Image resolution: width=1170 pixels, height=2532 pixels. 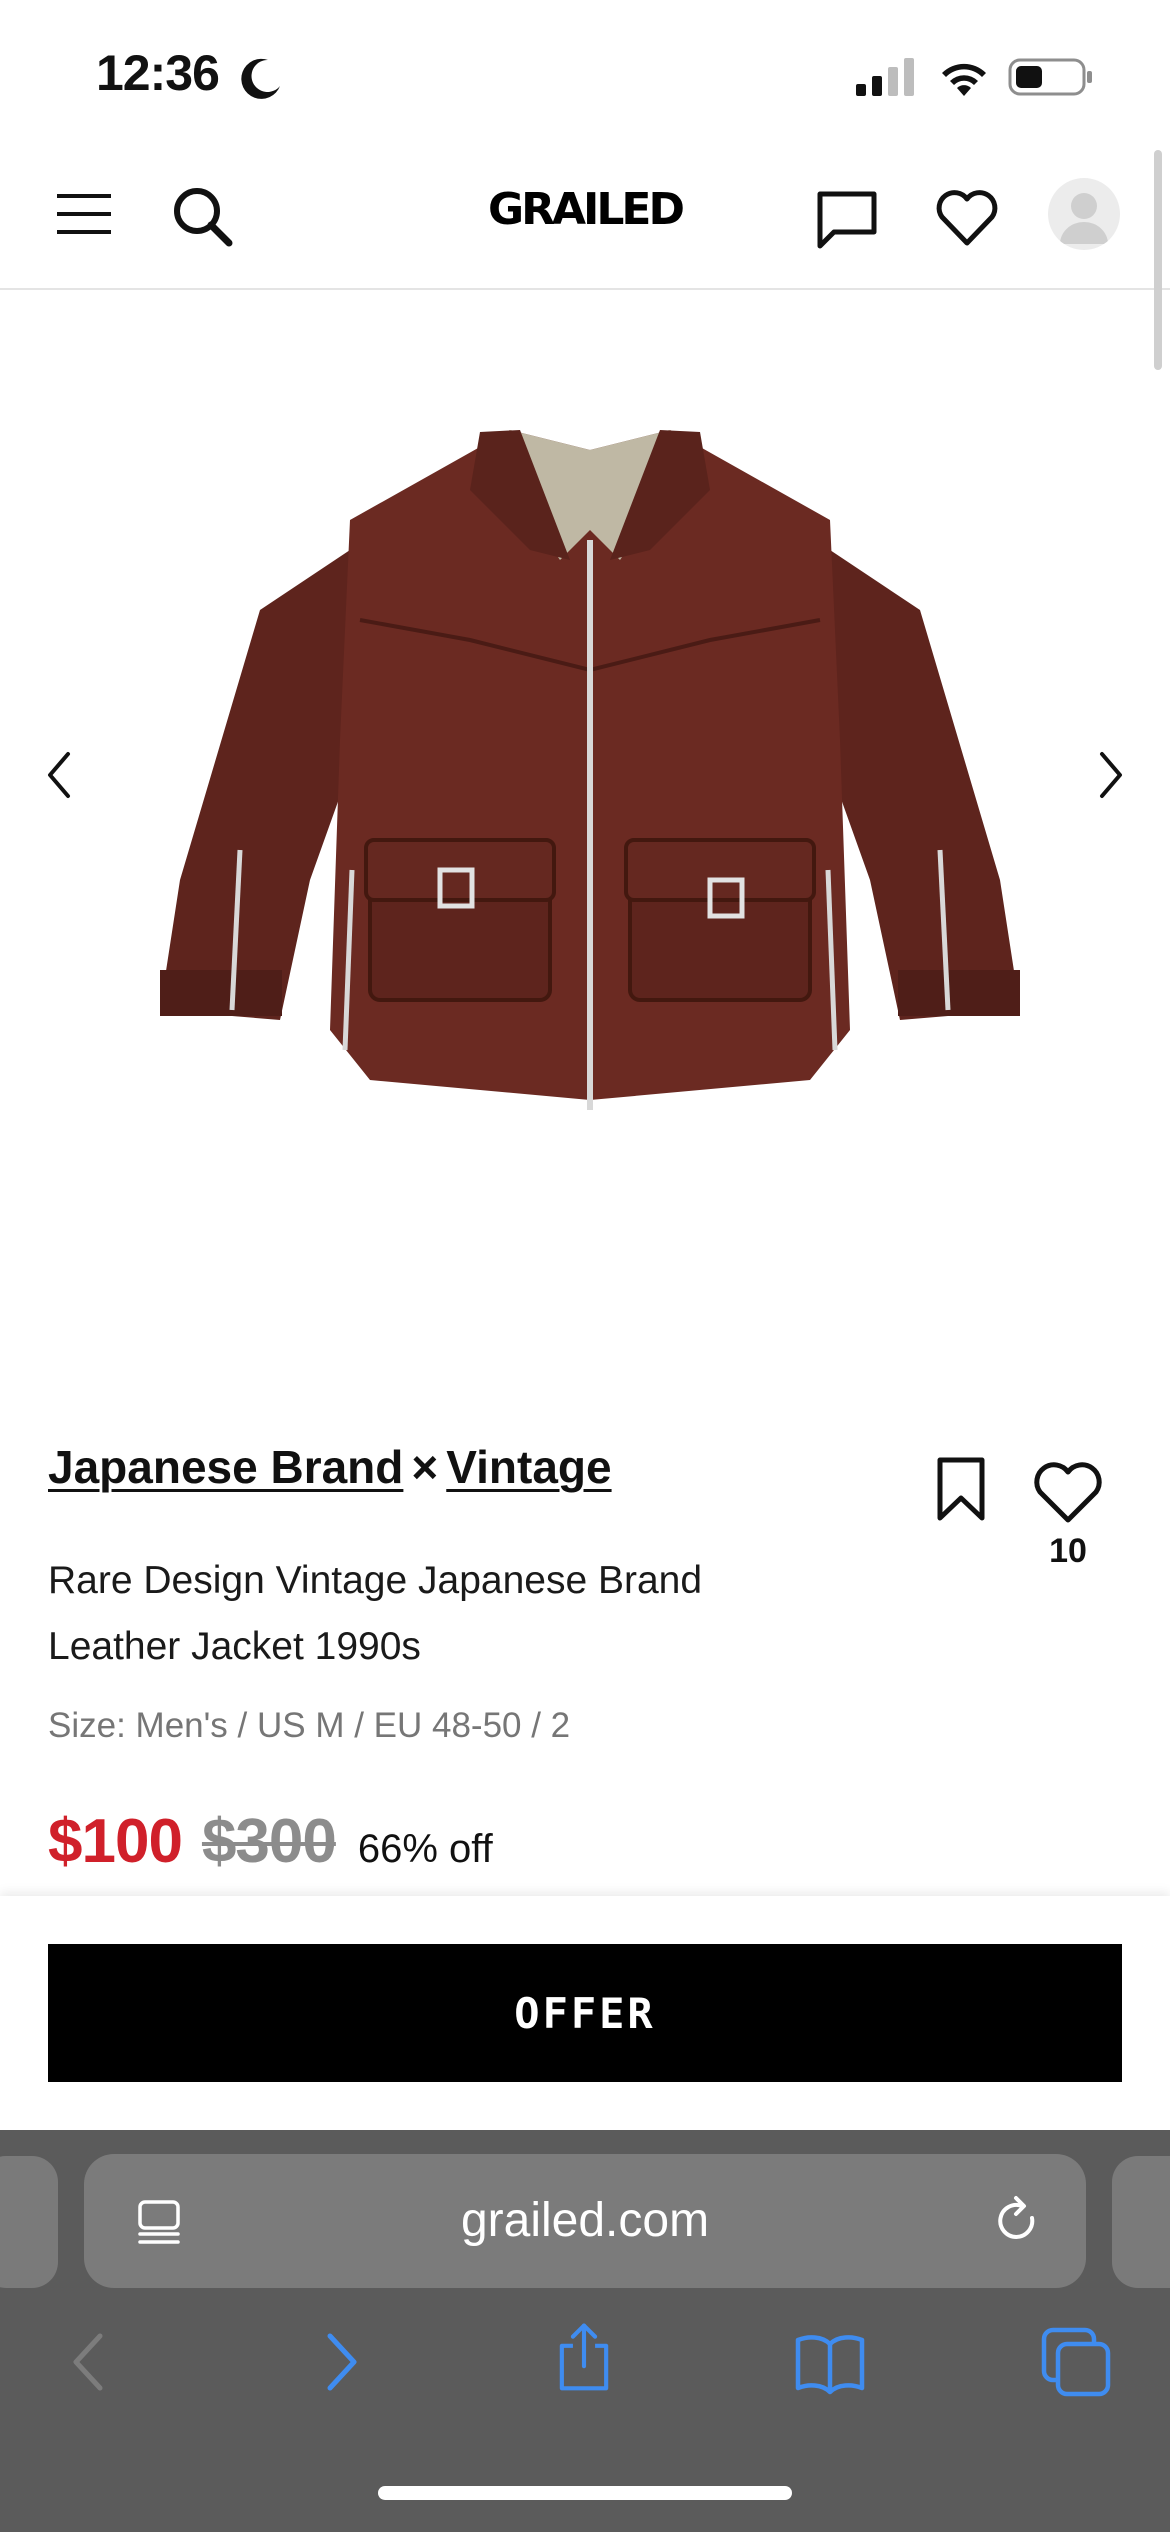 I want to click on offer-button: OFFER, so click(x=585, y=2013).